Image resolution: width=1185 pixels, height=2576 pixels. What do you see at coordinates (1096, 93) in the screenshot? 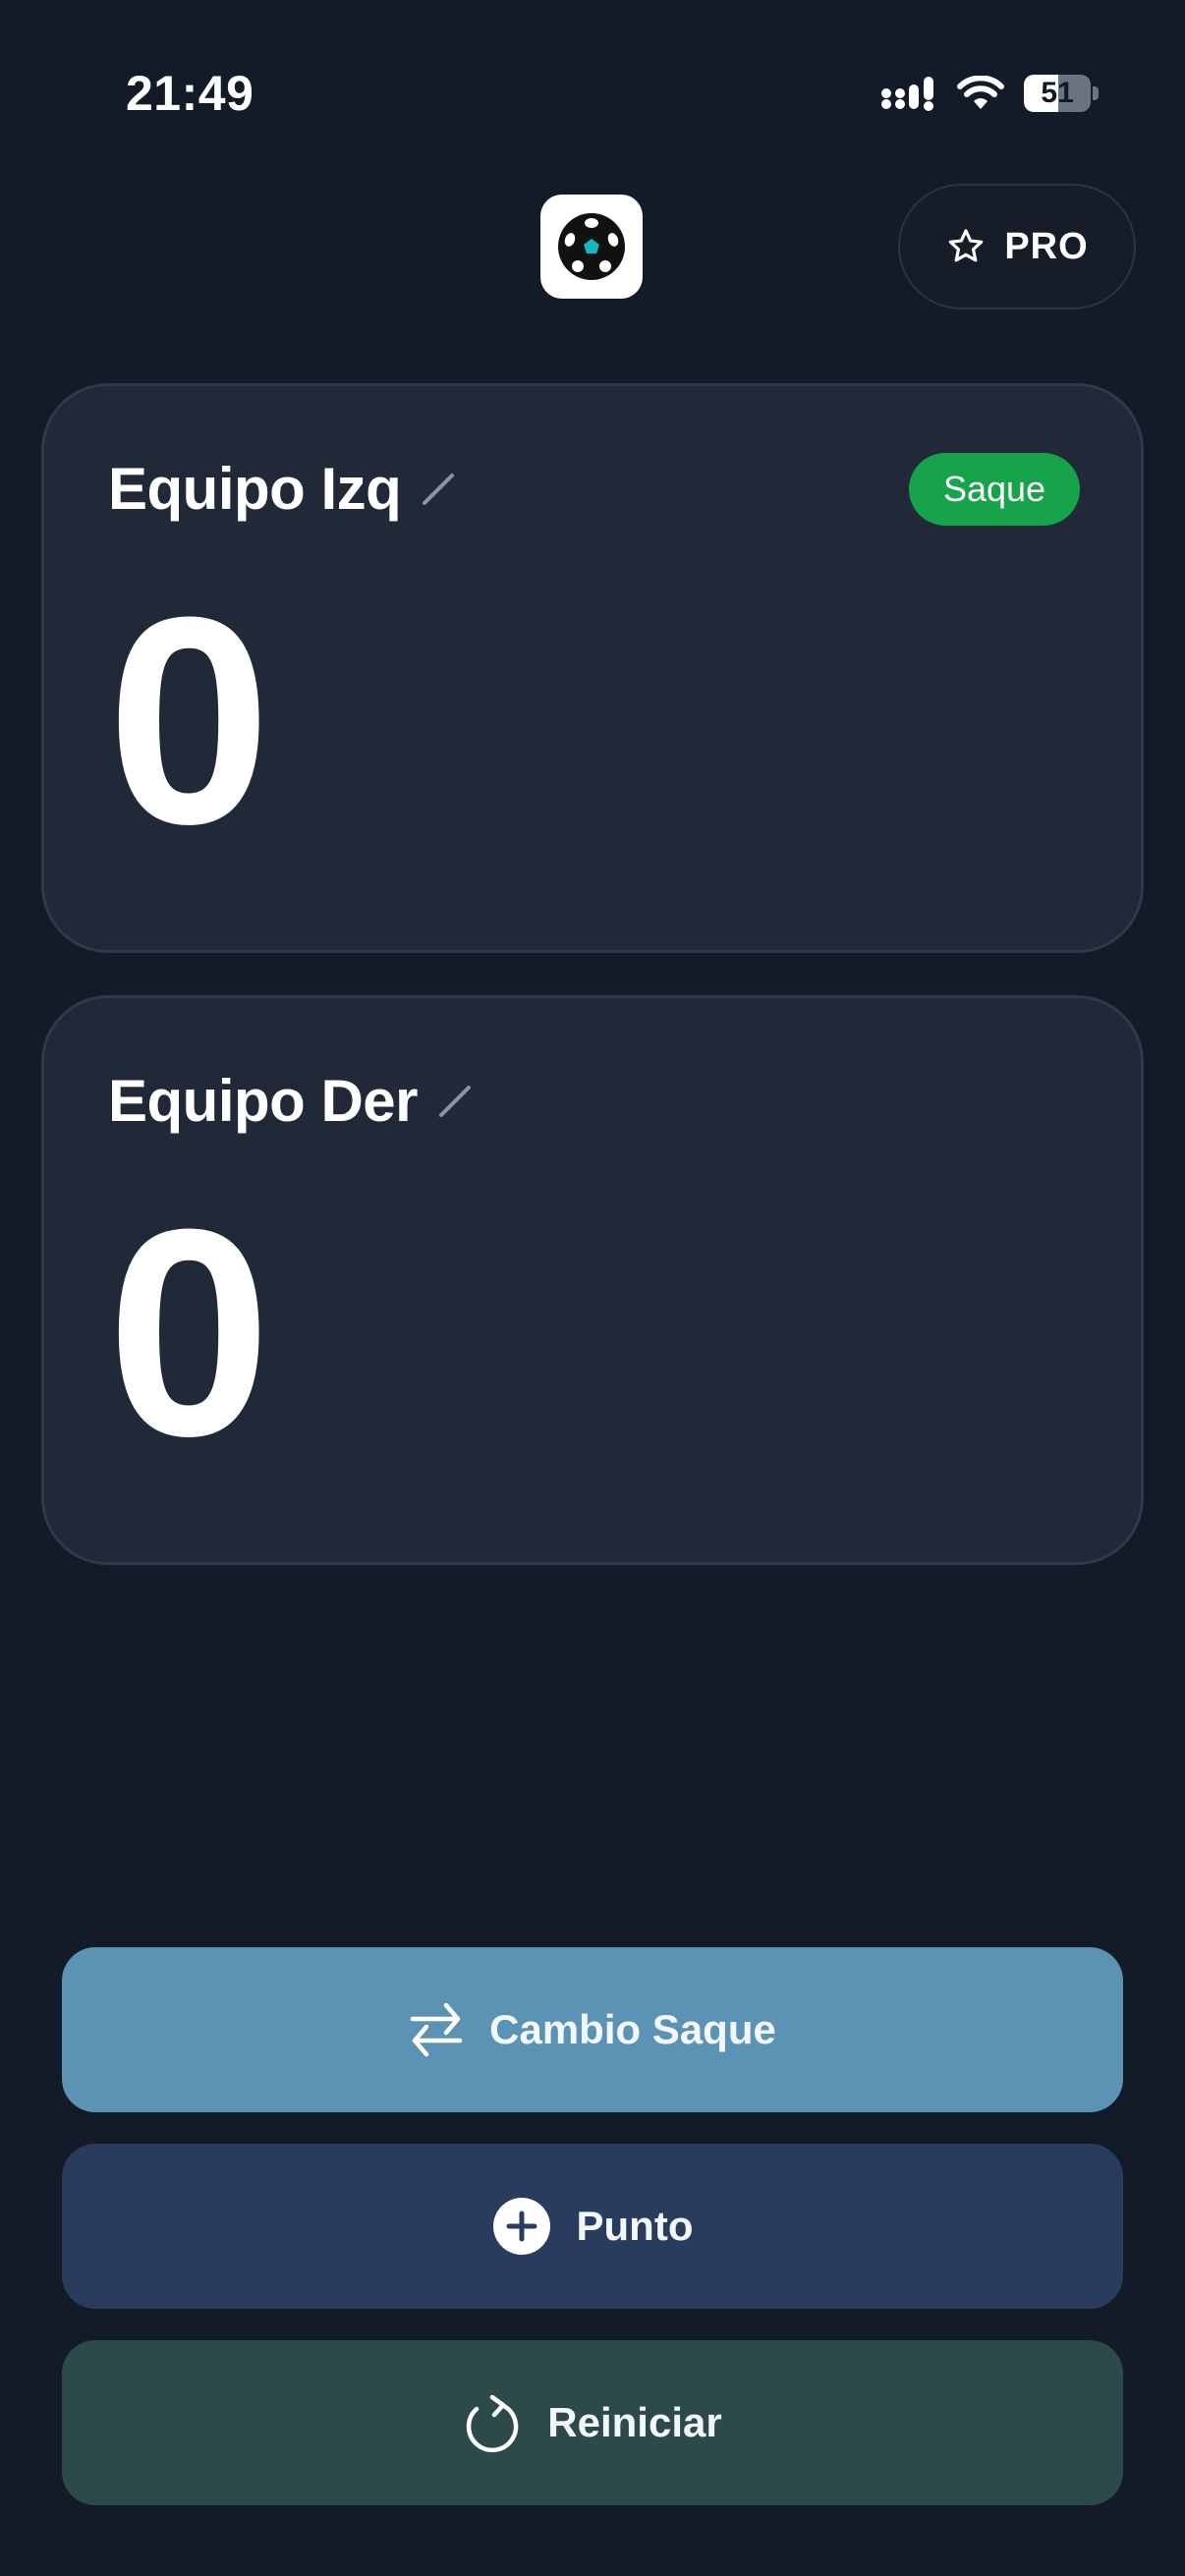
I see `battery-cap` at bounding box center [1096, 93].